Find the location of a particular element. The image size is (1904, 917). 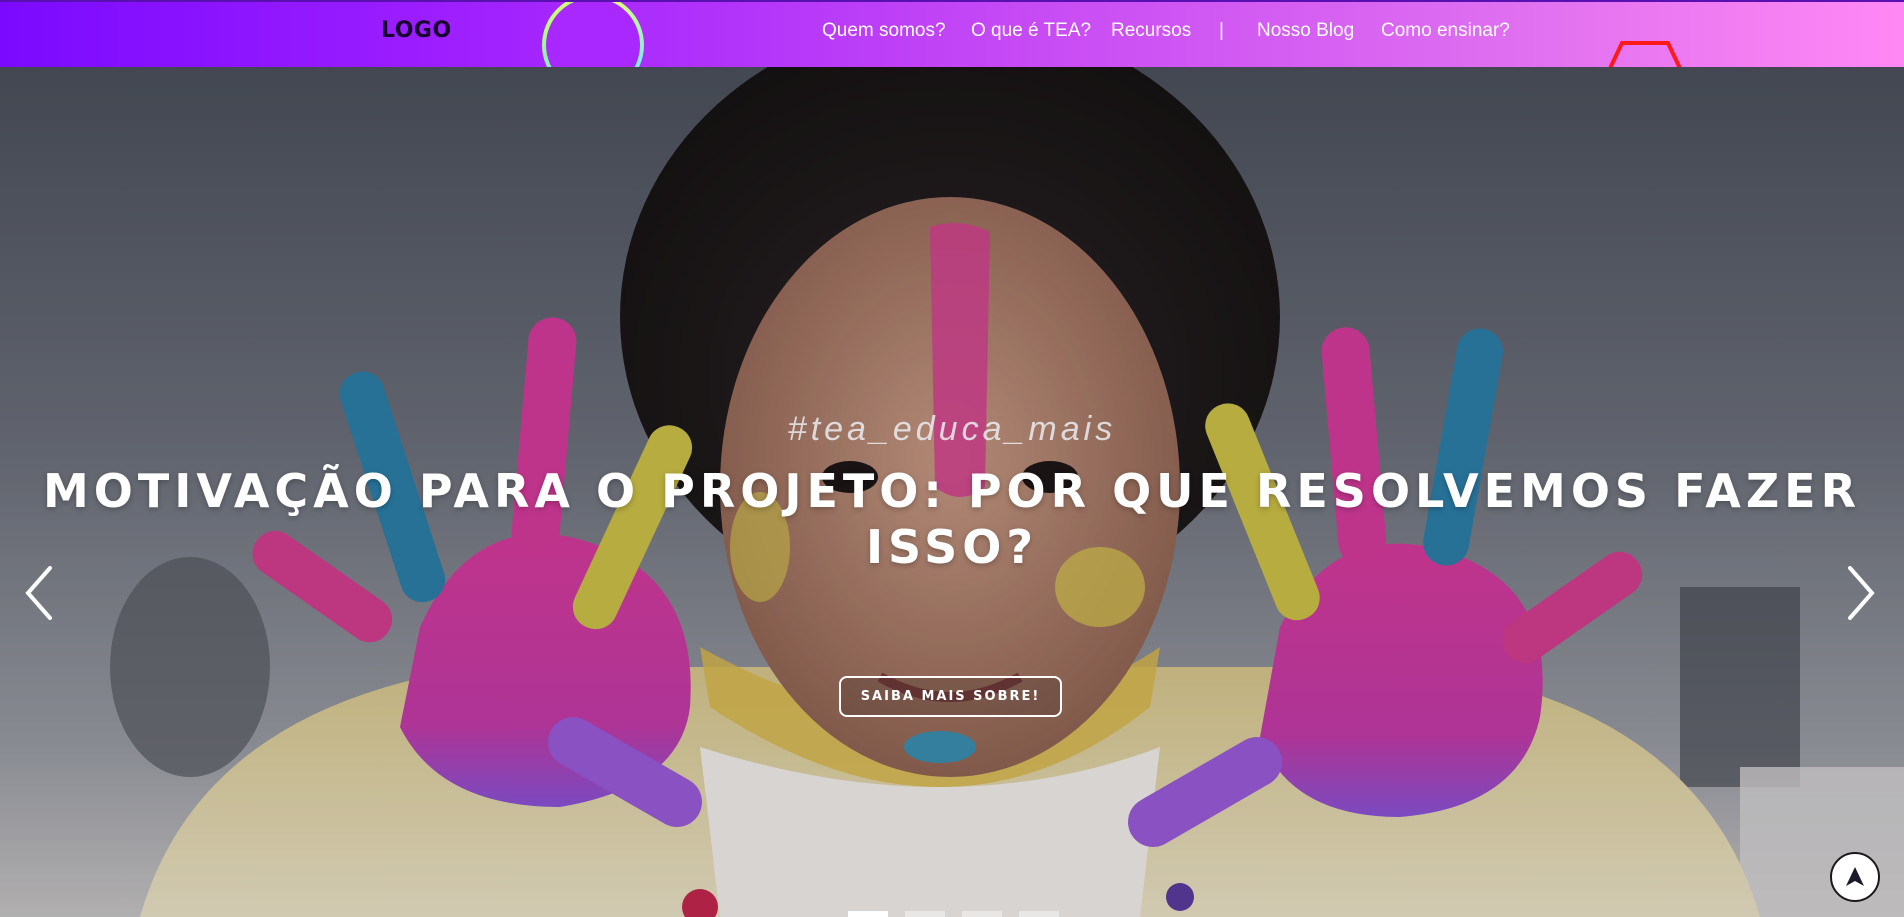

nav-item-nosso-blog: Nosso Blog is located at coordinates (1305, 31).